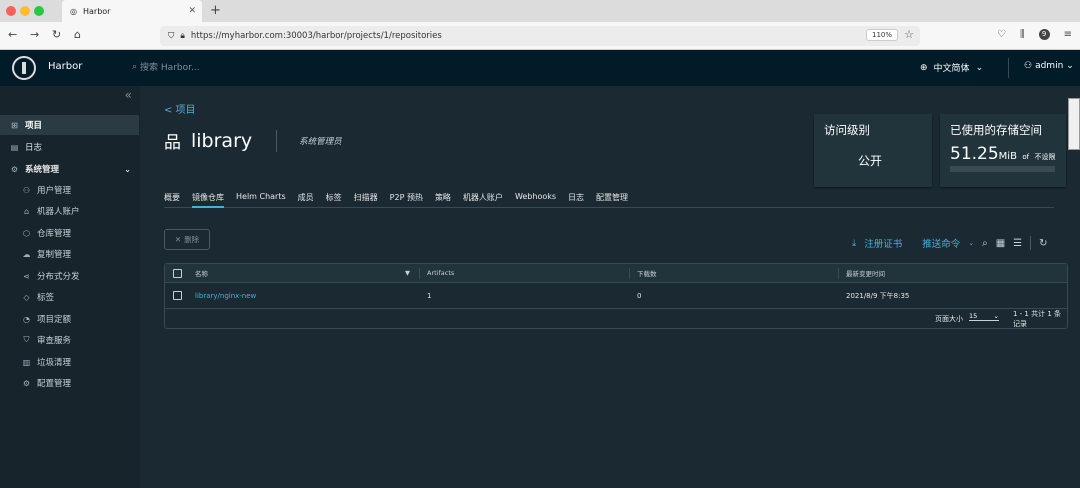 The width and height of the screenshot is (1080, 488). Describe the element at coordinates (320, 141) in the screenshot. I see `project-role: 系统管理员` at that location.